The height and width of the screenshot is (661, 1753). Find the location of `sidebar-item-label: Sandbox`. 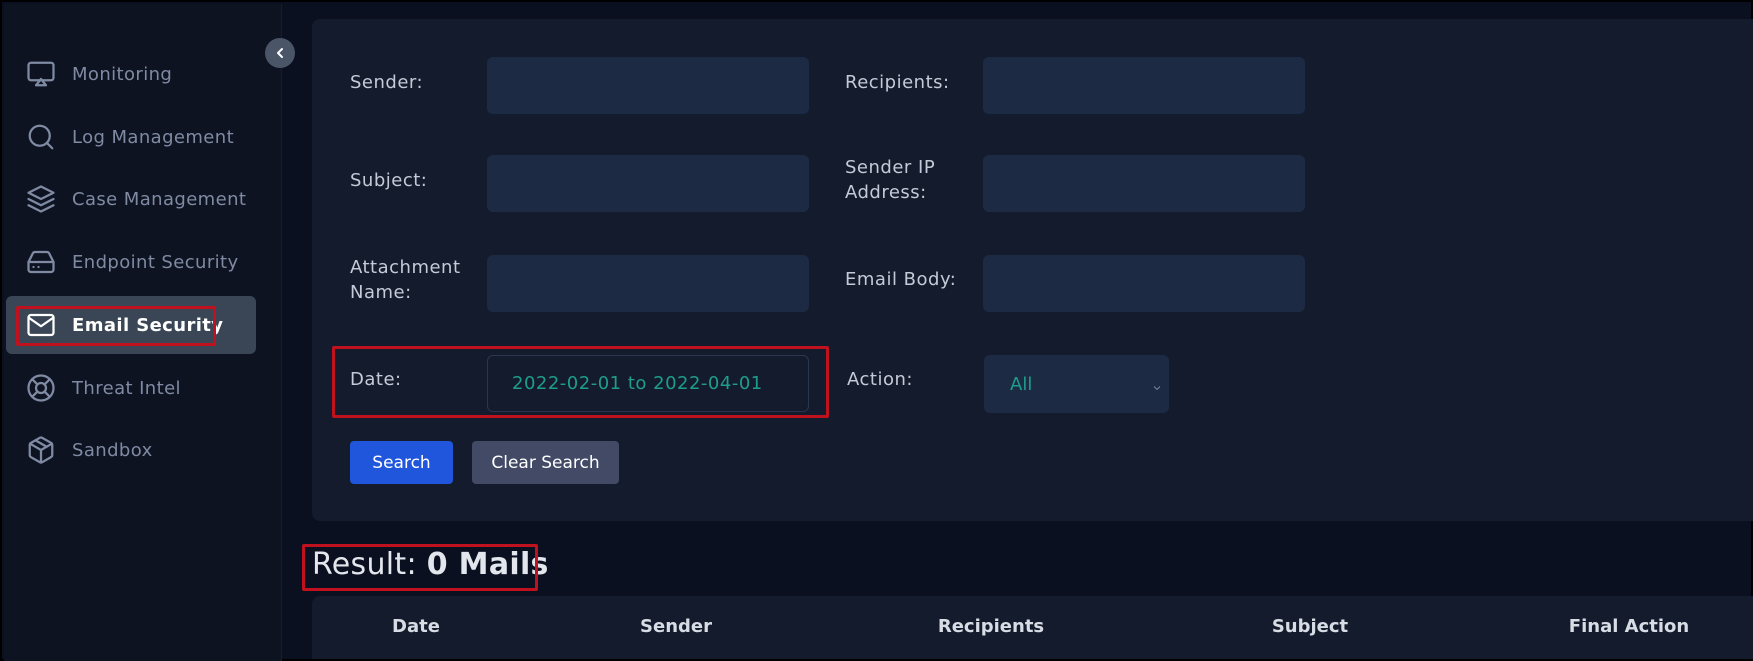

sidebar-item-label: Sandbox is located at coordinates (112, 450).